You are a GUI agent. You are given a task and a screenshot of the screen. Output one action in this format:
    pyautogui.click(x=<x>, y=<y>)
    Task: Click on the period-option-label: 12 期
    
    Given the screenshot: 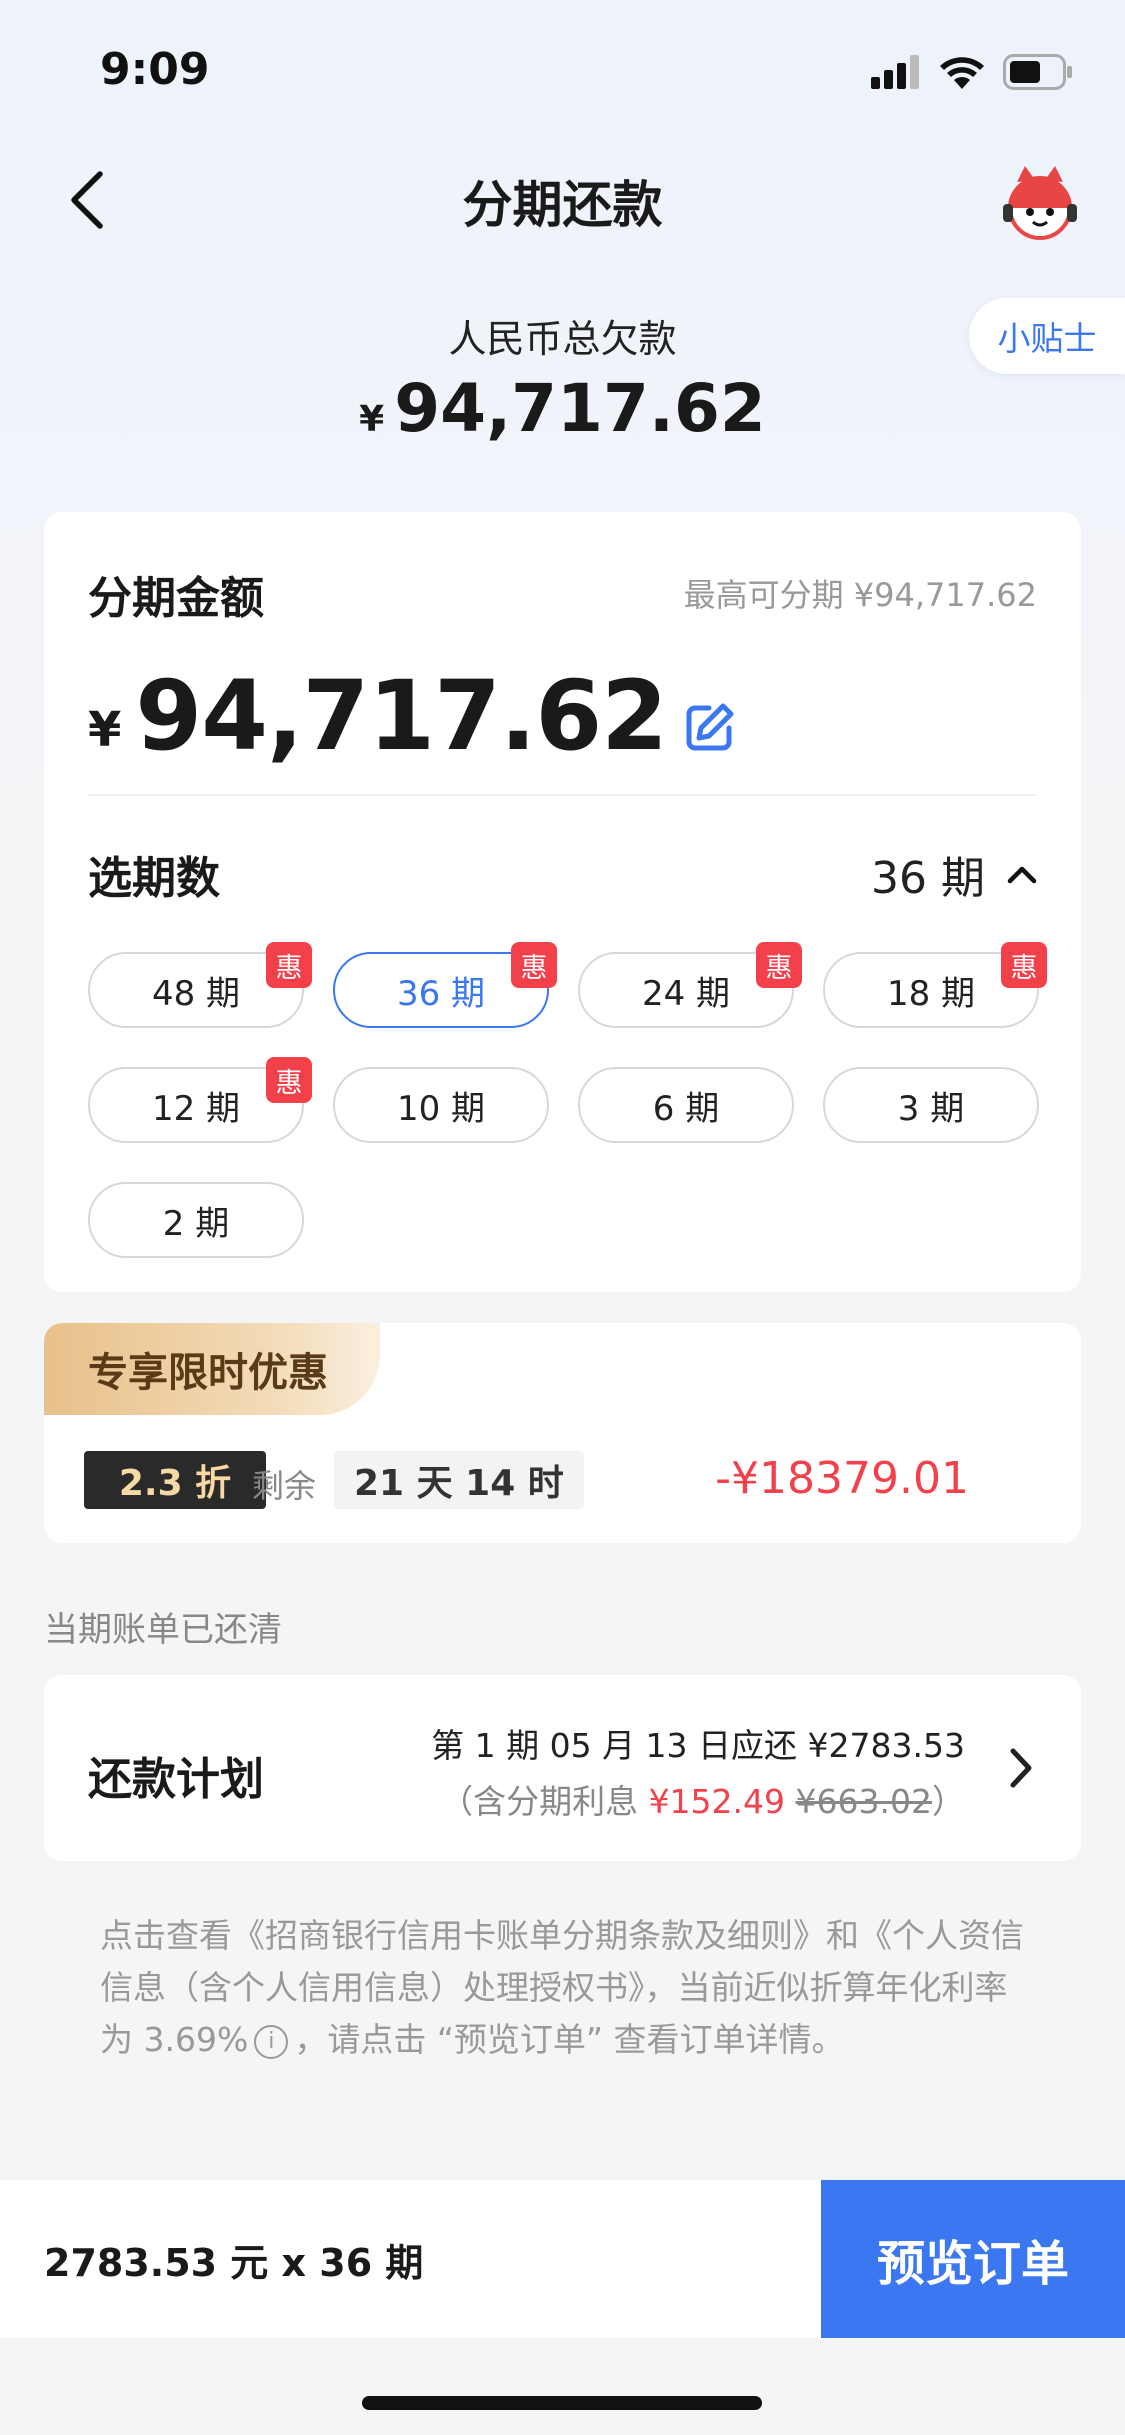 What is the action you would take?
    pyautogui.click(x=196, y=1108)
    